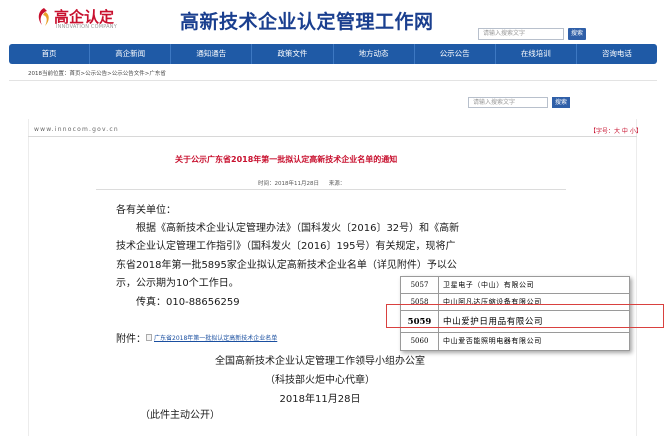  I want to click on company-name: 中山爱否能照明电器有限公司, so click(492, 341).